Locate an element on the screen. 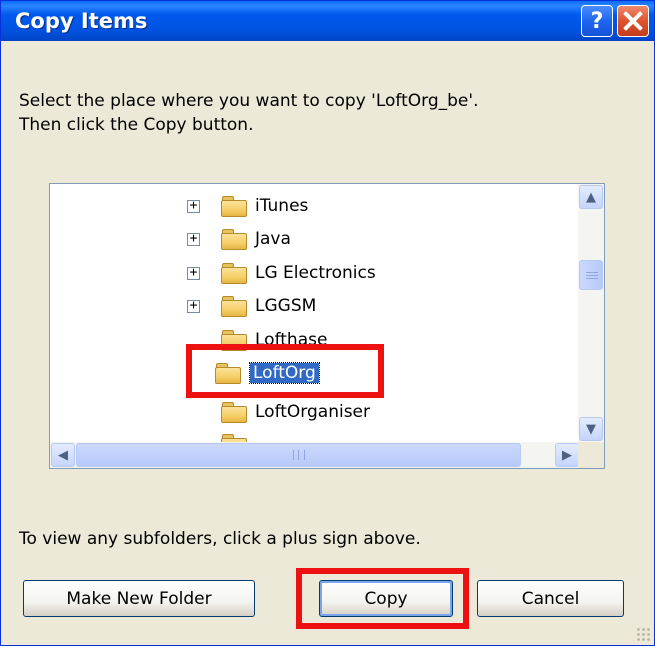 This screenshot has height=646, width=655. instruction-line-2: Then click the Copy button. is located at coordinates (136, 125).